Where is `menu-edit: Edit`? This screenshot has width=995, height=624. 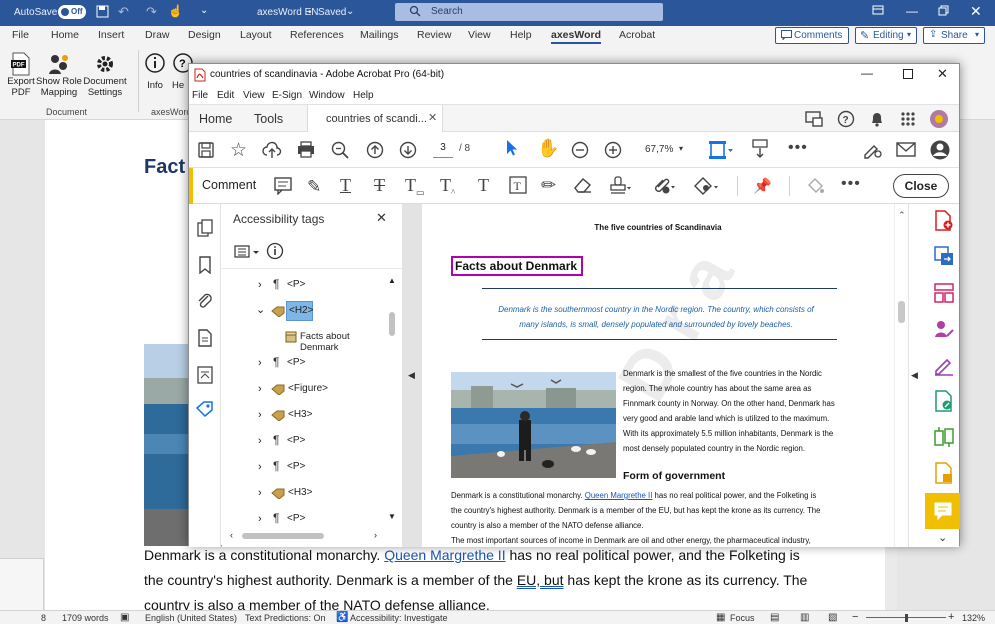 menu-edit: Edit is located at coordinates (225, 95).